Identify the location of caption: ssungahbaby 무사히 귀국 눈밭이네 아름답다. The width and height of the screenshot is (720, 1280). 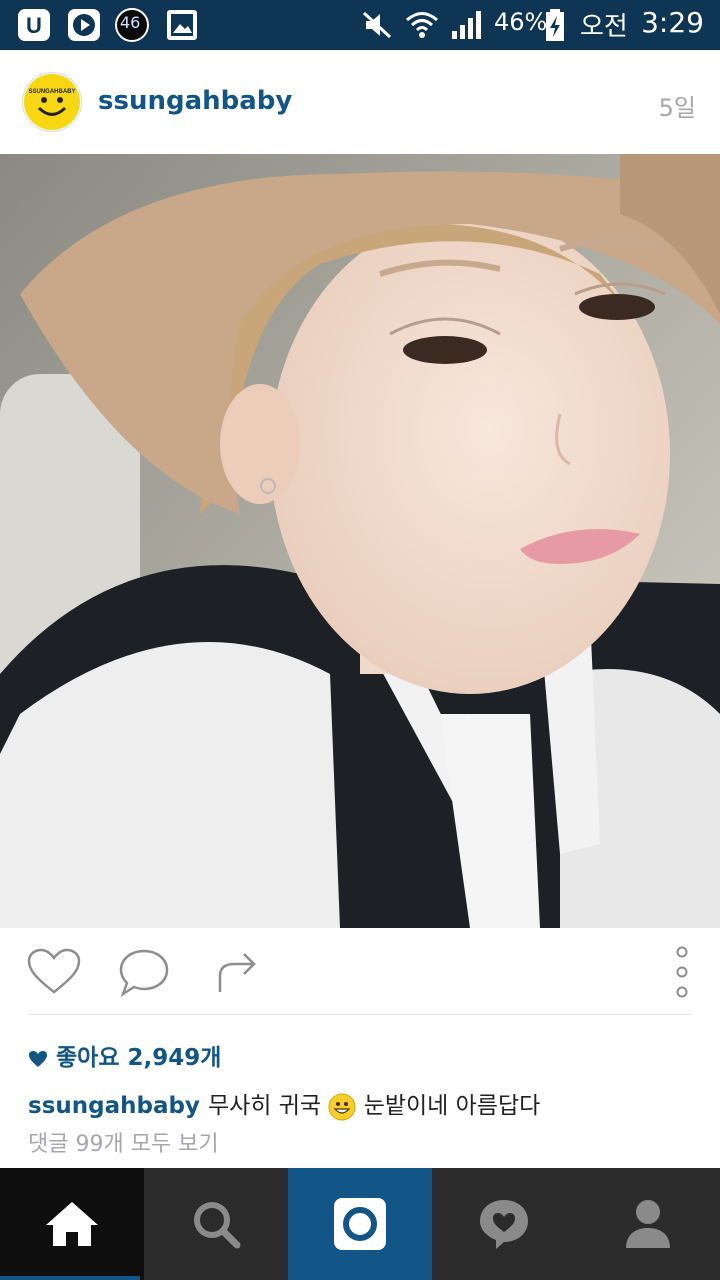
(284, 1103).